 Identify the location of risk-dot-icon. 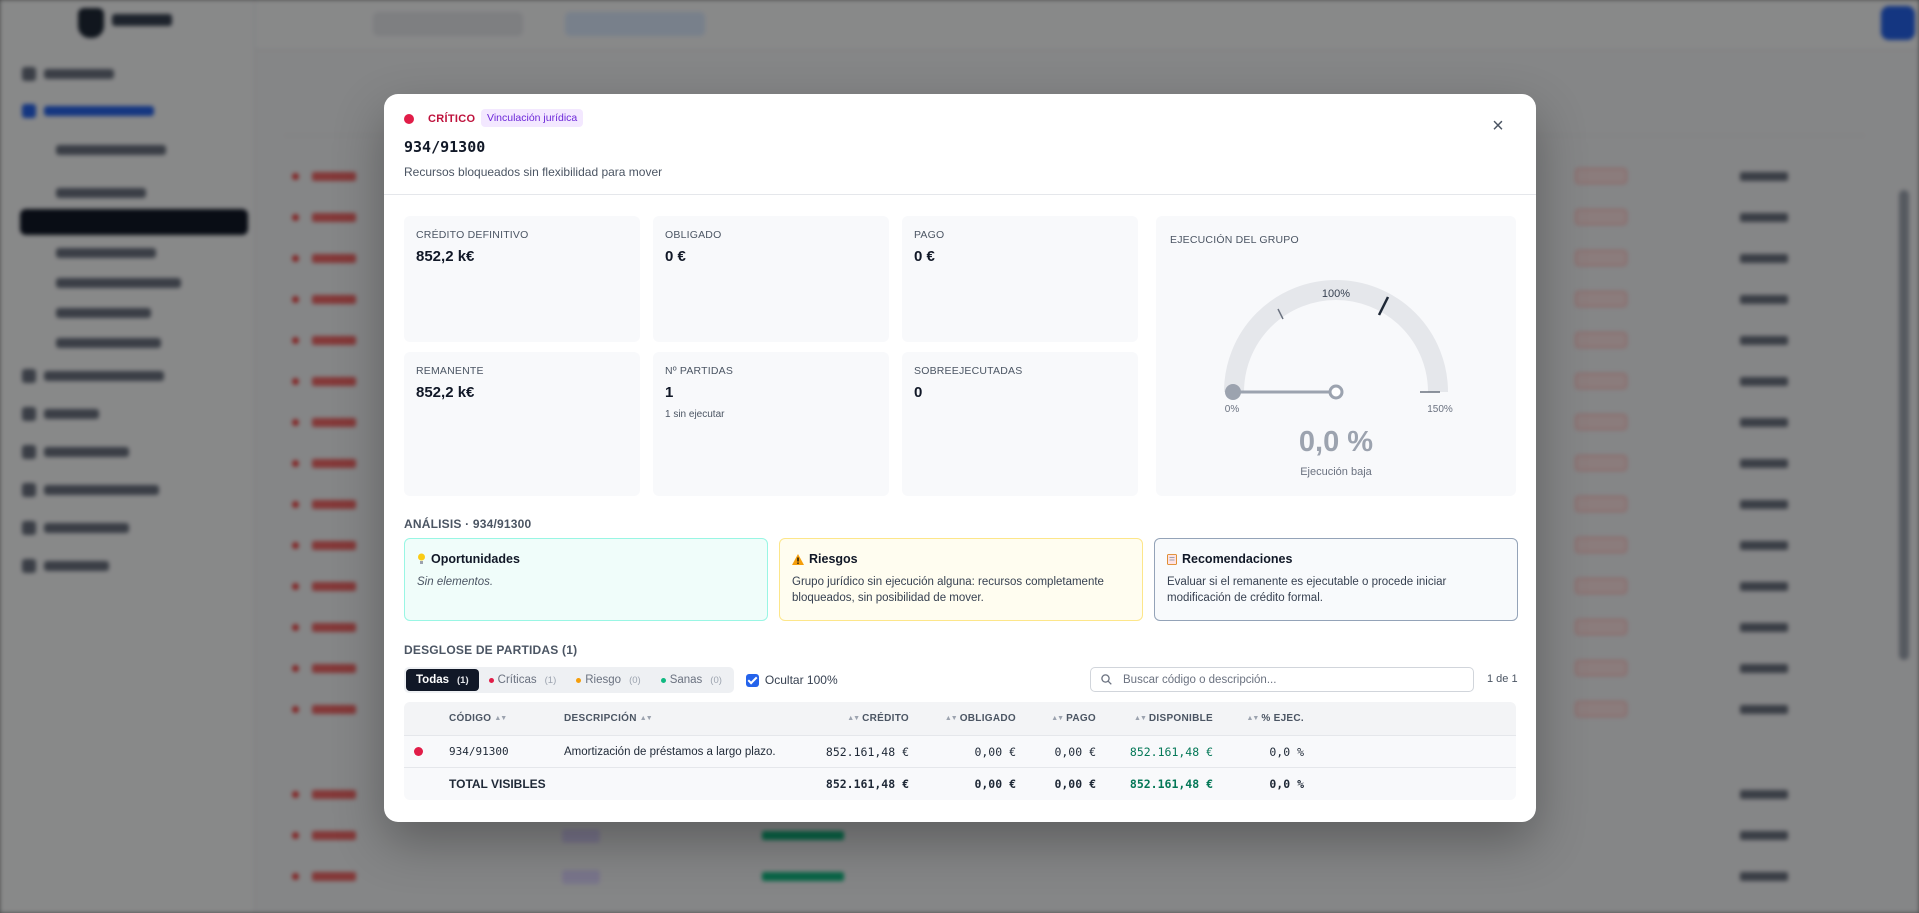
(579, 680).